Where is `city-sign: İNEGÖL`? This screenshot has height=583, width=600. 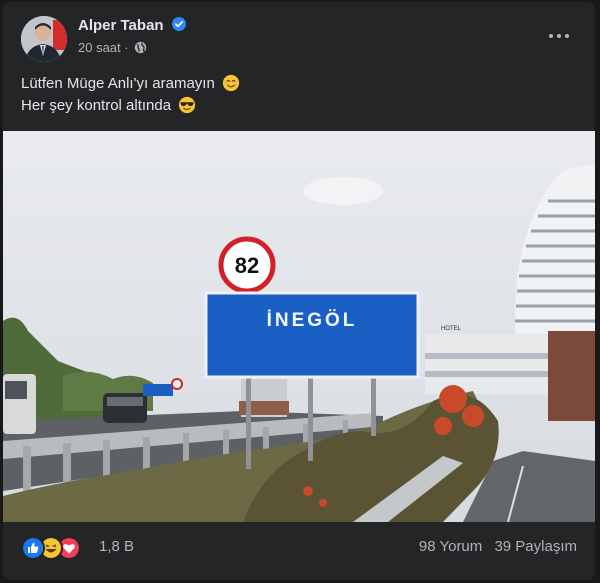
city-sign: İNEGÖL is located at coordinates (312, 335).